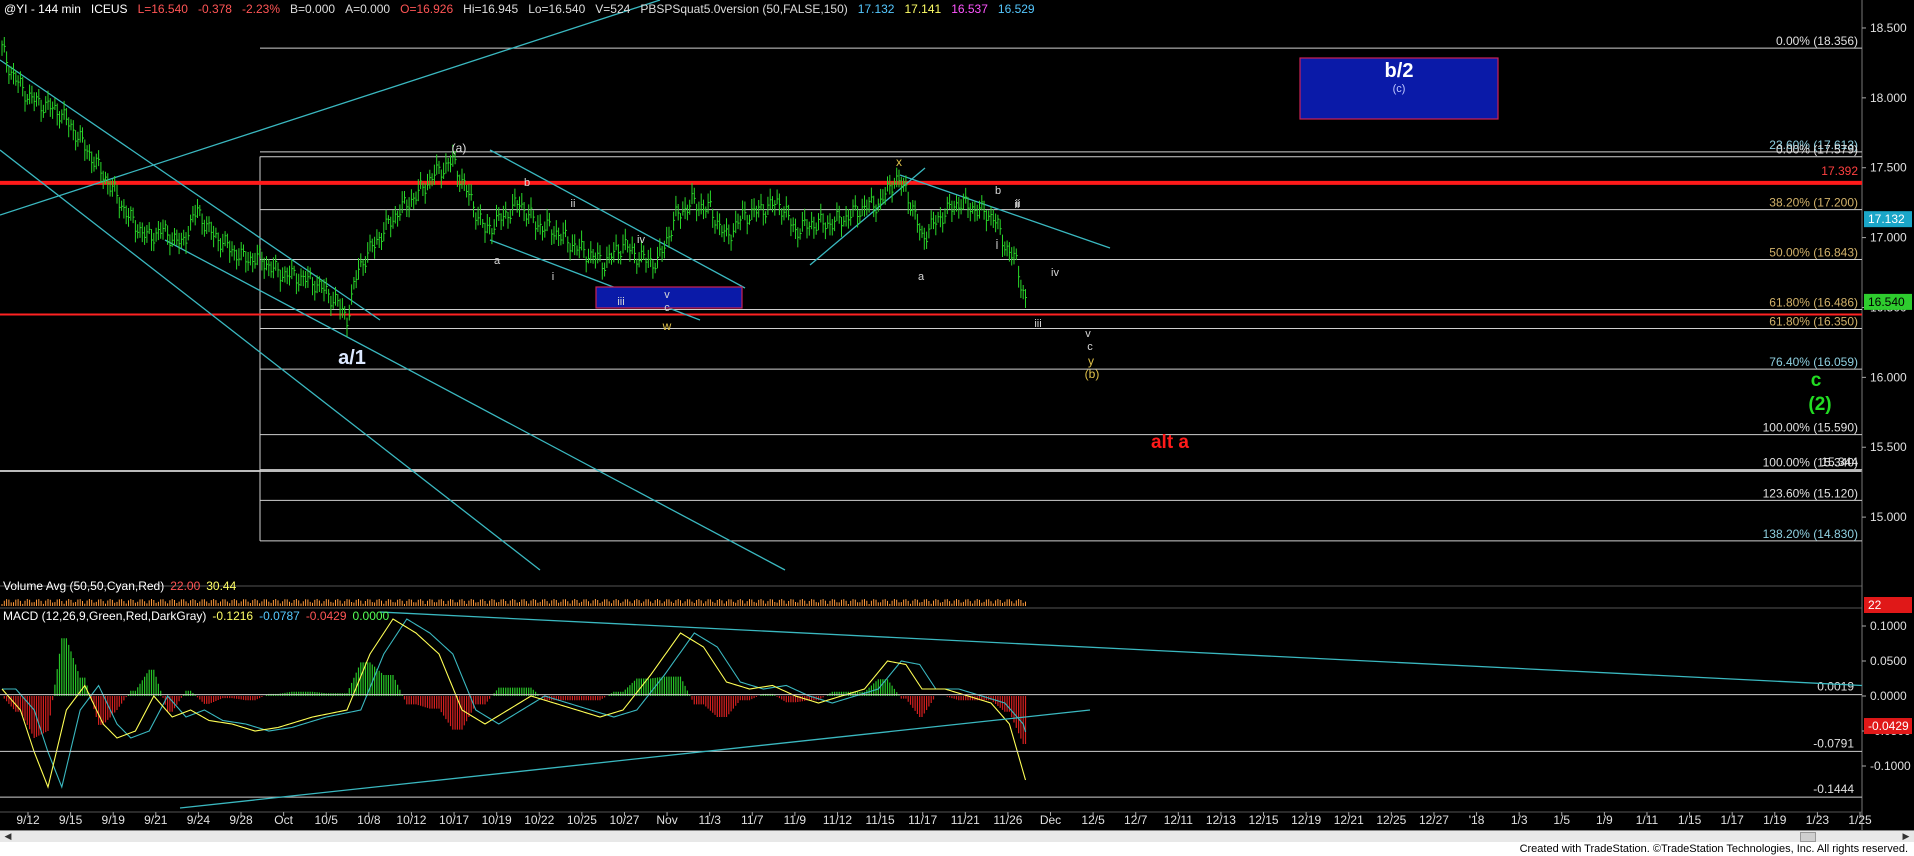 This screenshot has width=1914, height=856. What do you see at coordinates (1091, 361) in the screenshot?
I see `wave-label-y: y` at bounding box center [1091, 361].